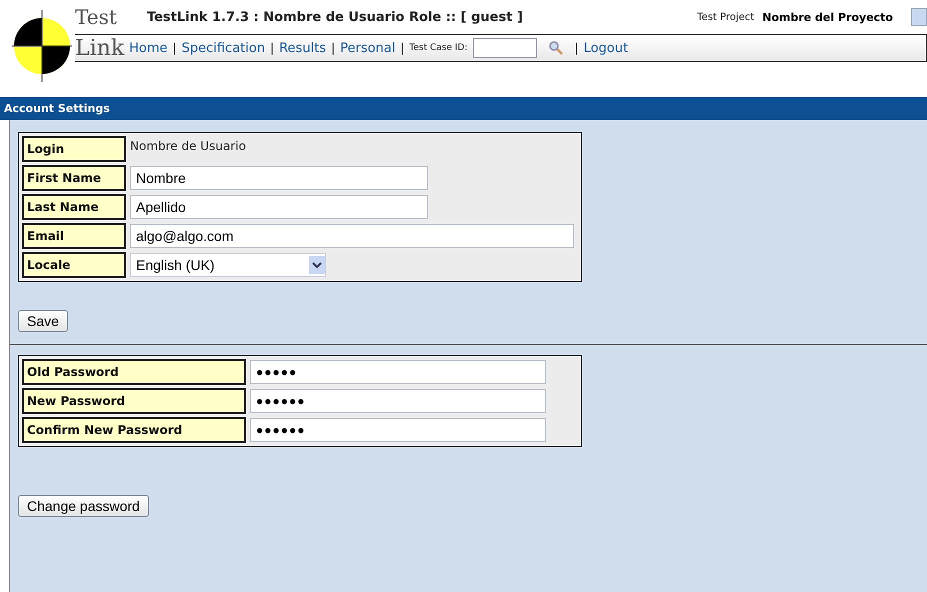  I want to click on logo-text: Link, so click(99, 48).